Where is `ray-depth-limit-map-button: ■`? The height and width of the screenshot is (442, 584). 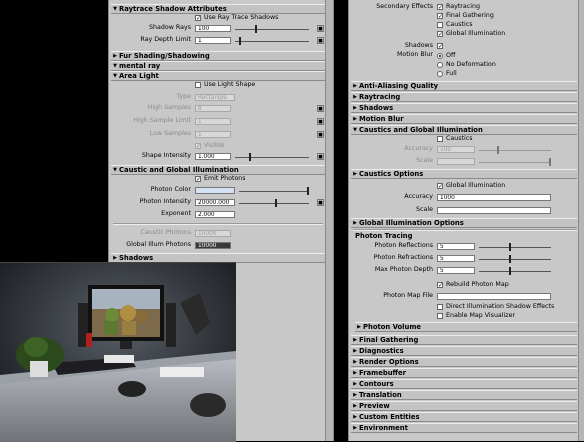
ray-depth-limit-map-button: ■ is located at coordinates (320, 40).